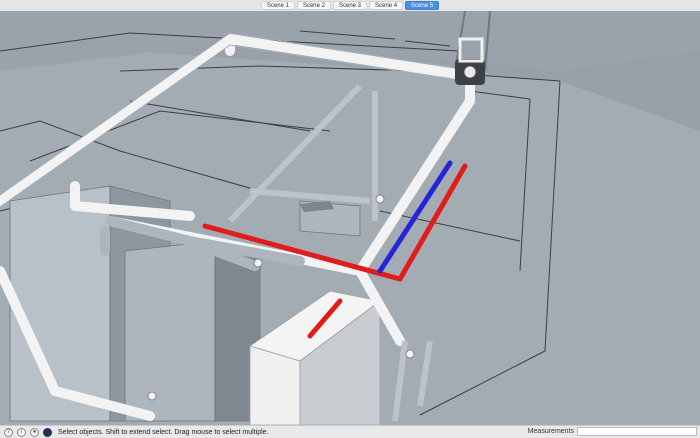  What do you see at coordinates (277, 5) in the screenshot?
I see `tab-scene-1: Scene 1` at bounding box center [277, 5].